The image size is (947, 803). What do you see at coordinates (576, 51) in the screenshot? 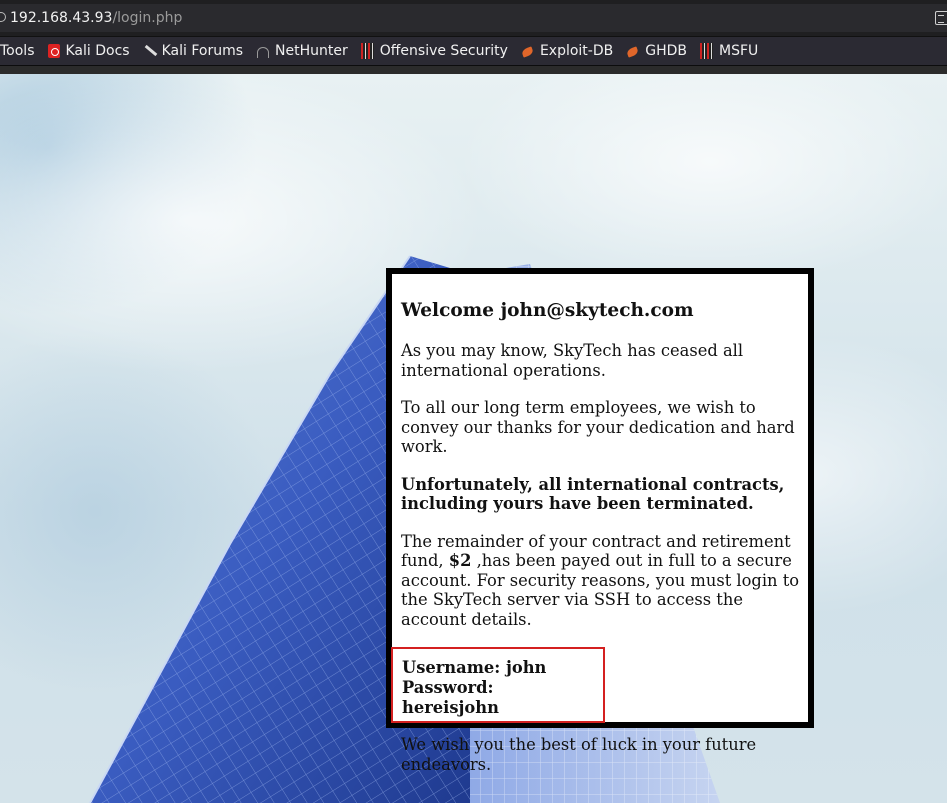
I see `bookmark-label: Exploit-DB` at bounding box center [576, 51].